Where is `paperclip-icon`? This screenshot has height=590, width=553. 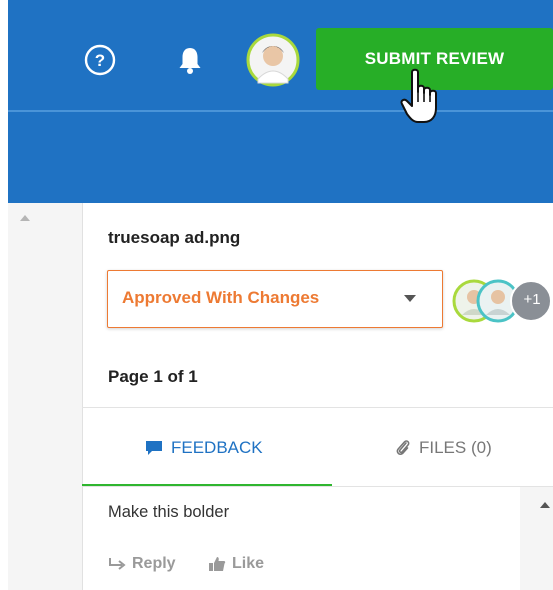 paperclip-icon is located at coordinates (403, 448).